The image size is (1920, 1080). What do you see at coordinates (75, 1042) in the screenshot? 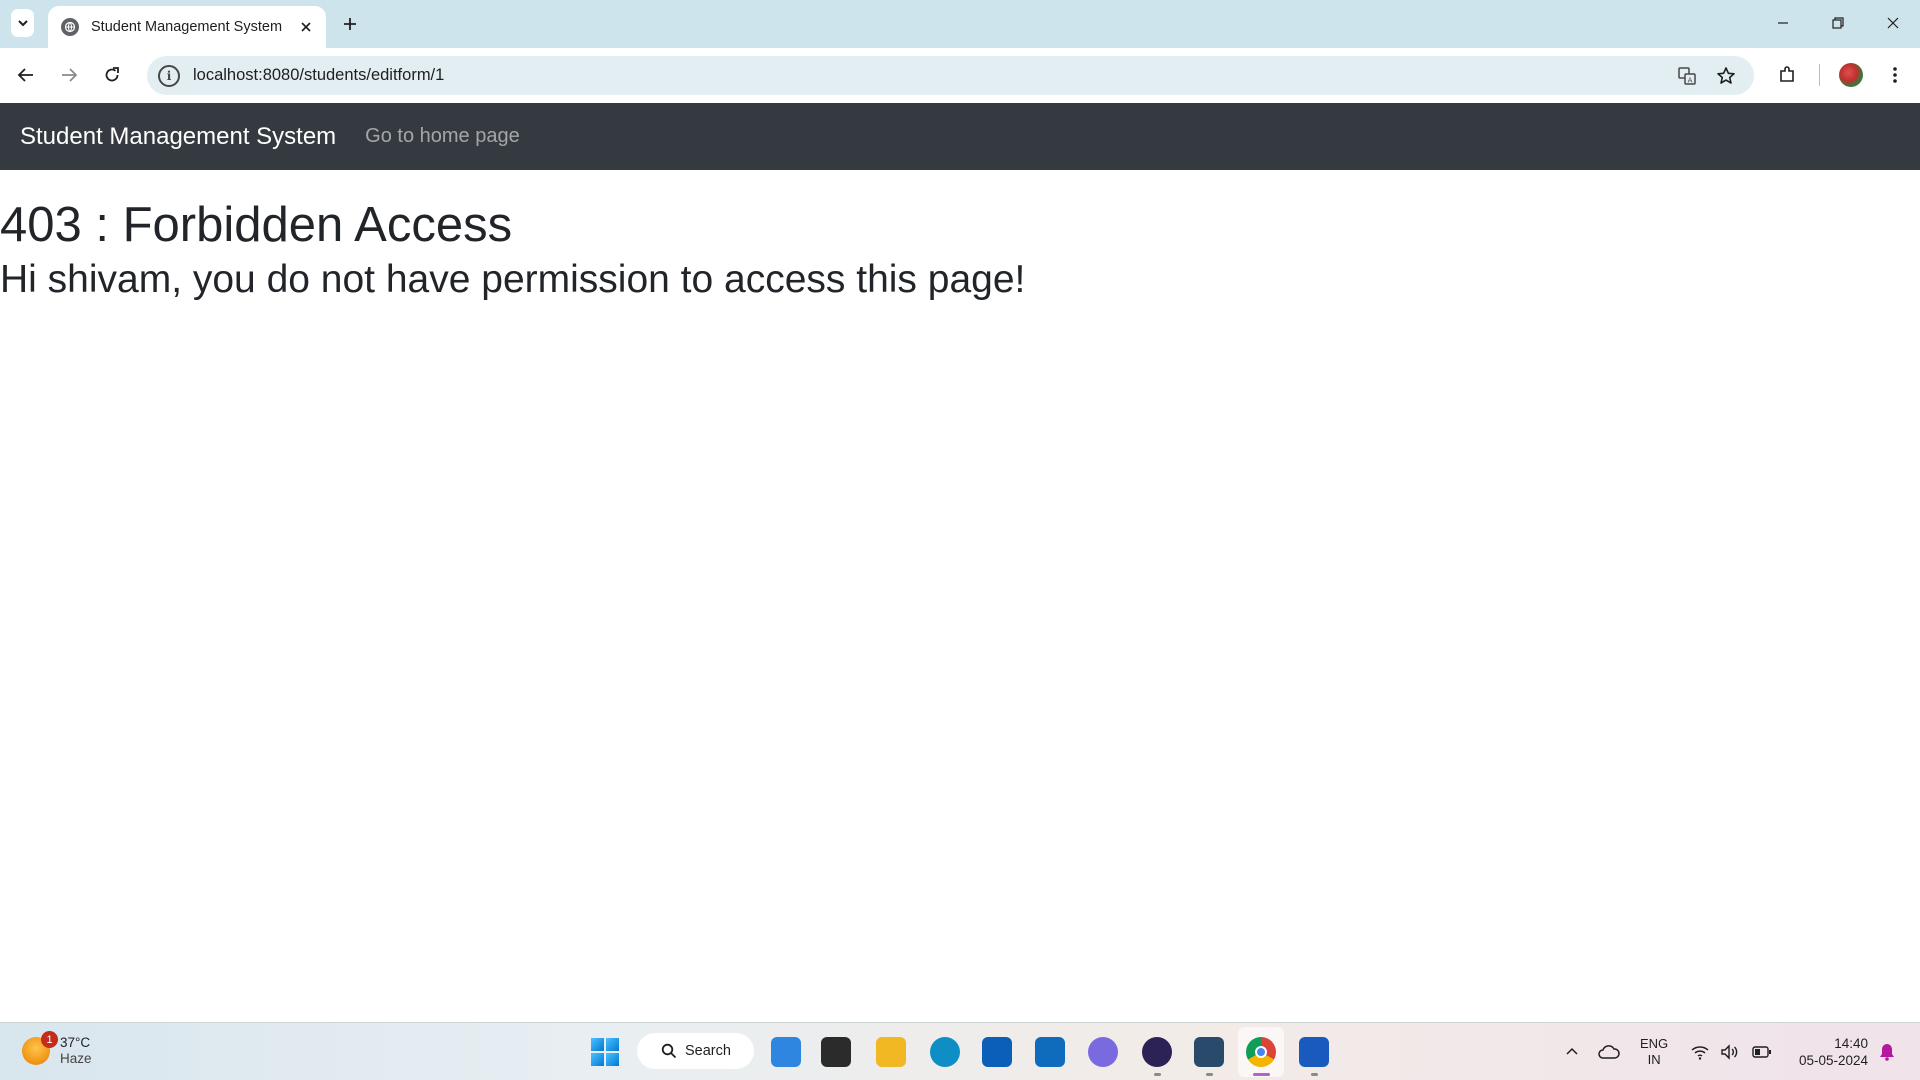
I see `weather-temperature: 37°C` at bounding box center [75, 1042].